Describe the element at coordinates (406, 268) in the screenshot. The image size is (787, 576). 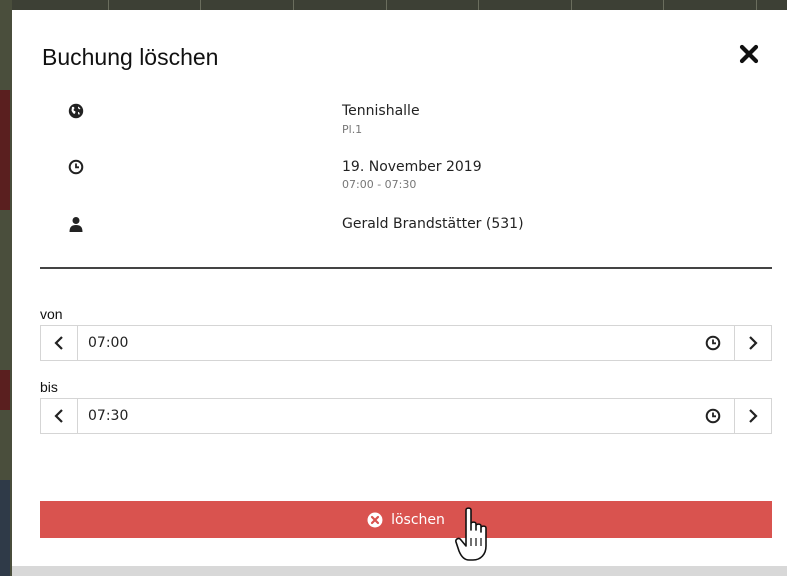
I see `divider` at that location.